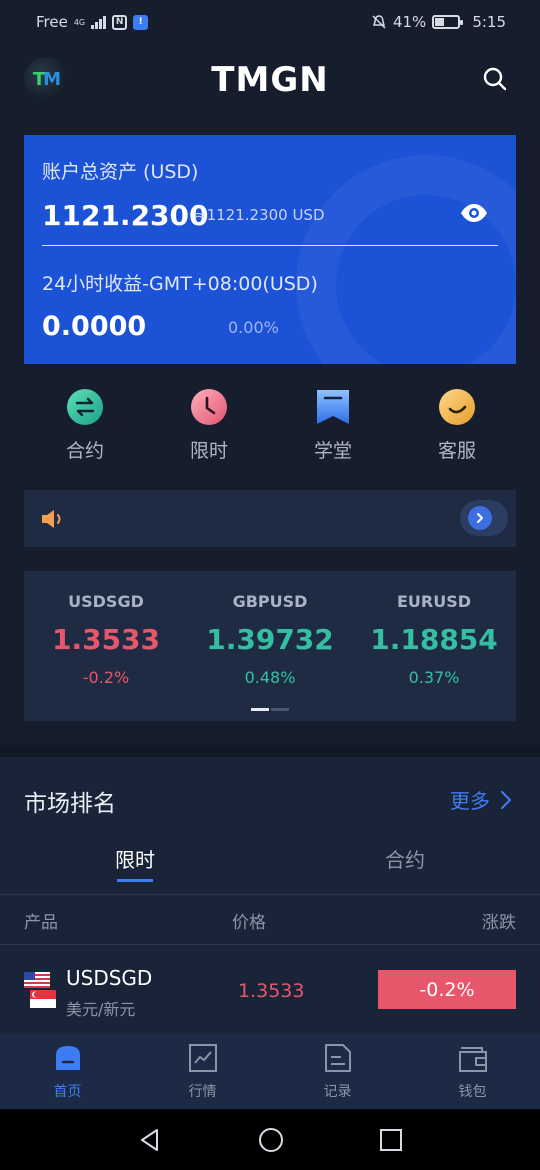 Image resolution: width=540 pixels, height=1170 pixels. I want to click on nfc-icon: N, so click(120, 22).